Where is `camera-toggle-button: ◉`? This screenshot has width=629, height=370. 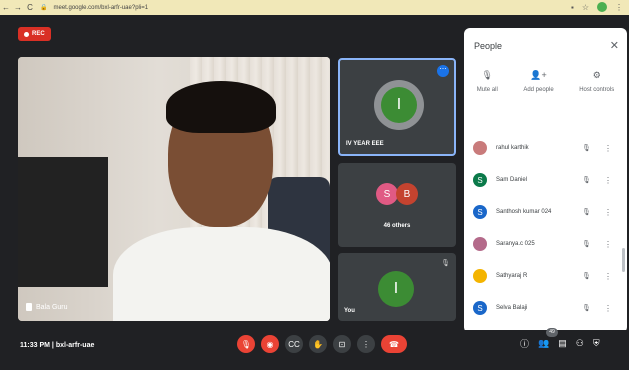 camera-toggle-button: ◉ is located at coordinates (270, 344).